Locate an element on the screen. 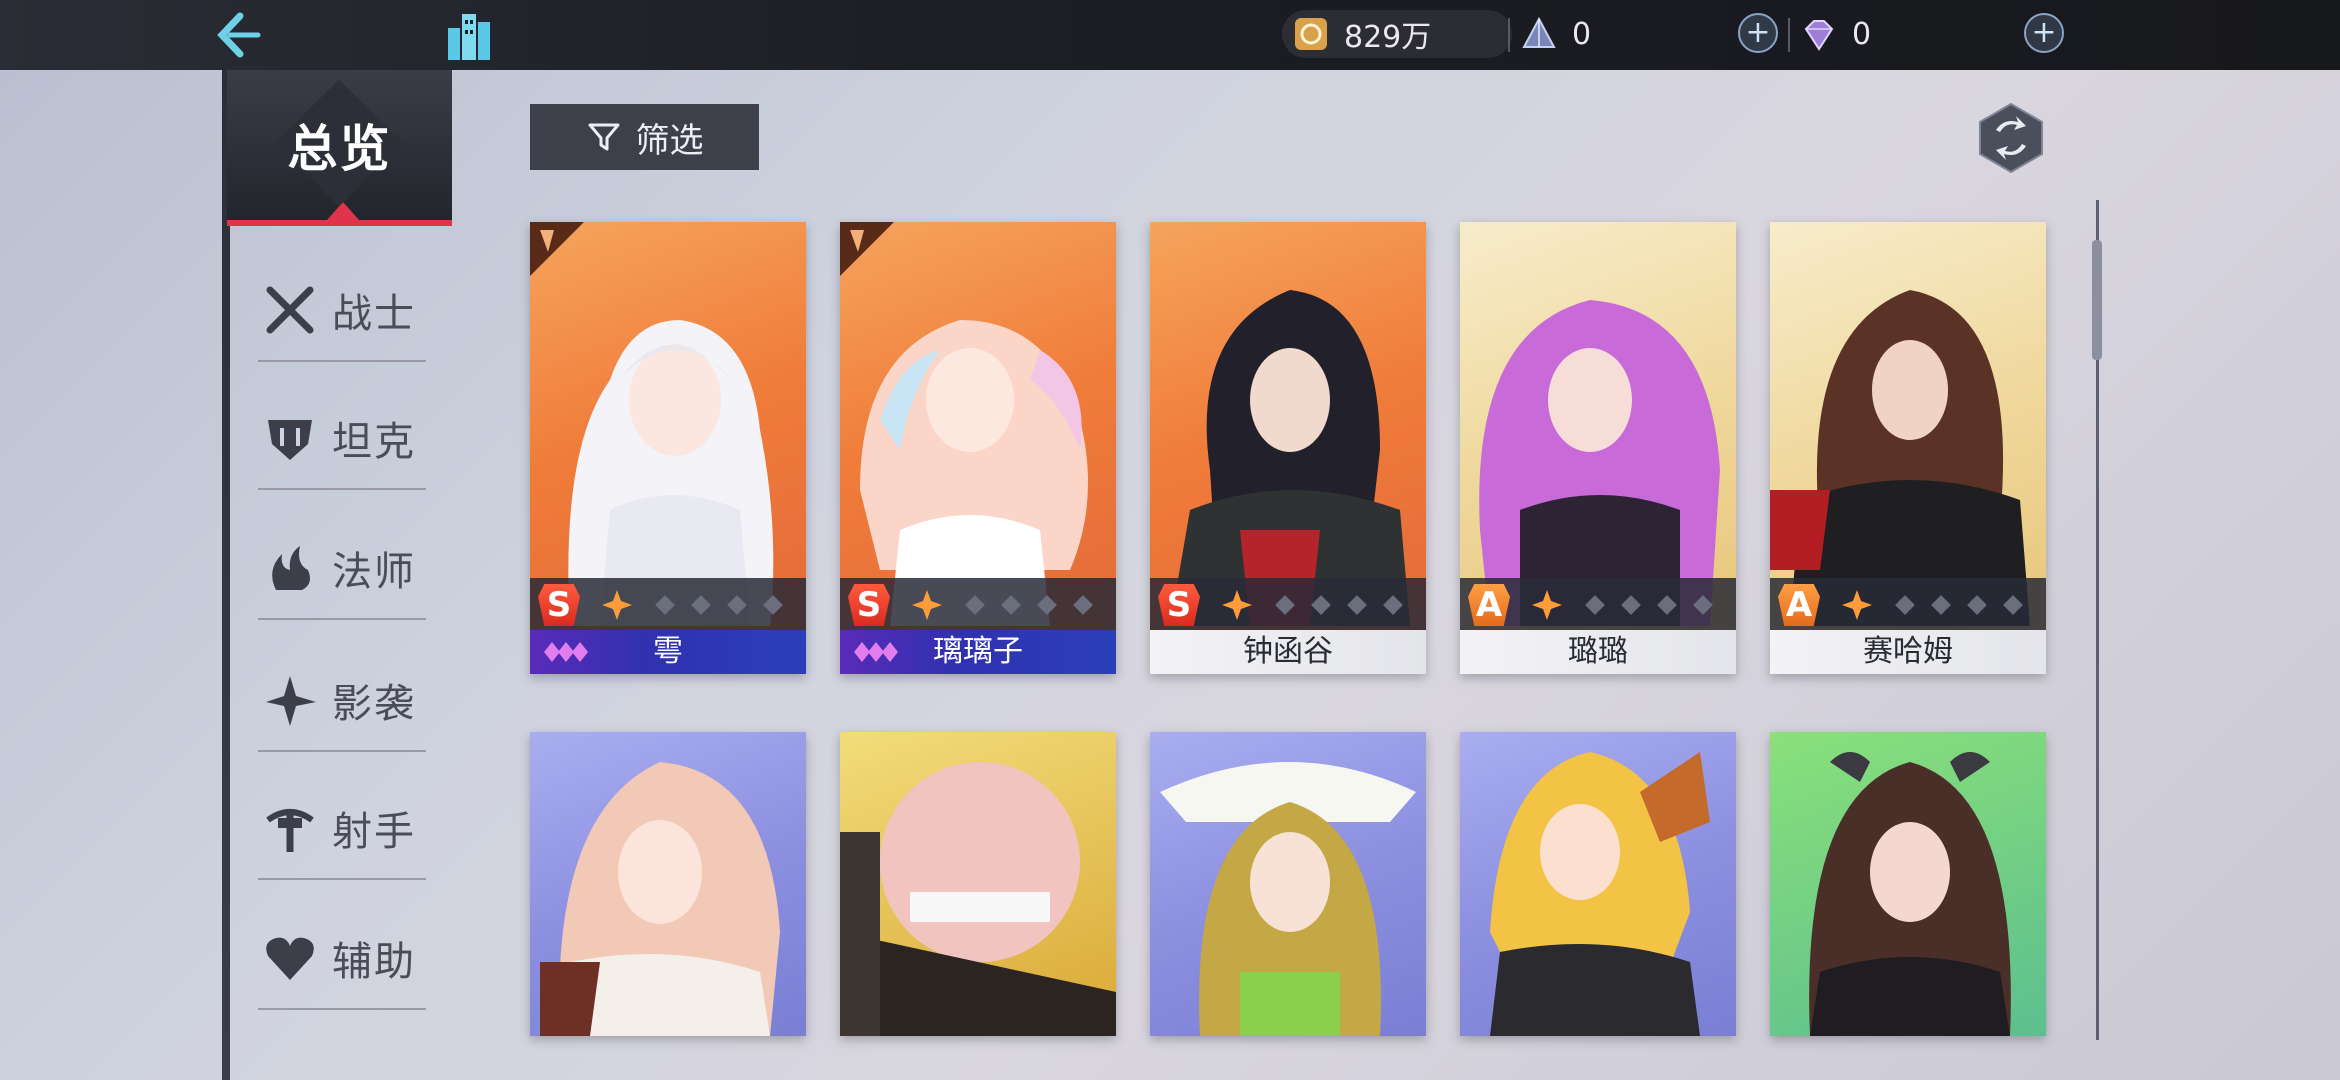 Image resolution: width=2340 pixels, height=1080 pixels. diamond-gem-icon is located at coordinates (1819, 35).